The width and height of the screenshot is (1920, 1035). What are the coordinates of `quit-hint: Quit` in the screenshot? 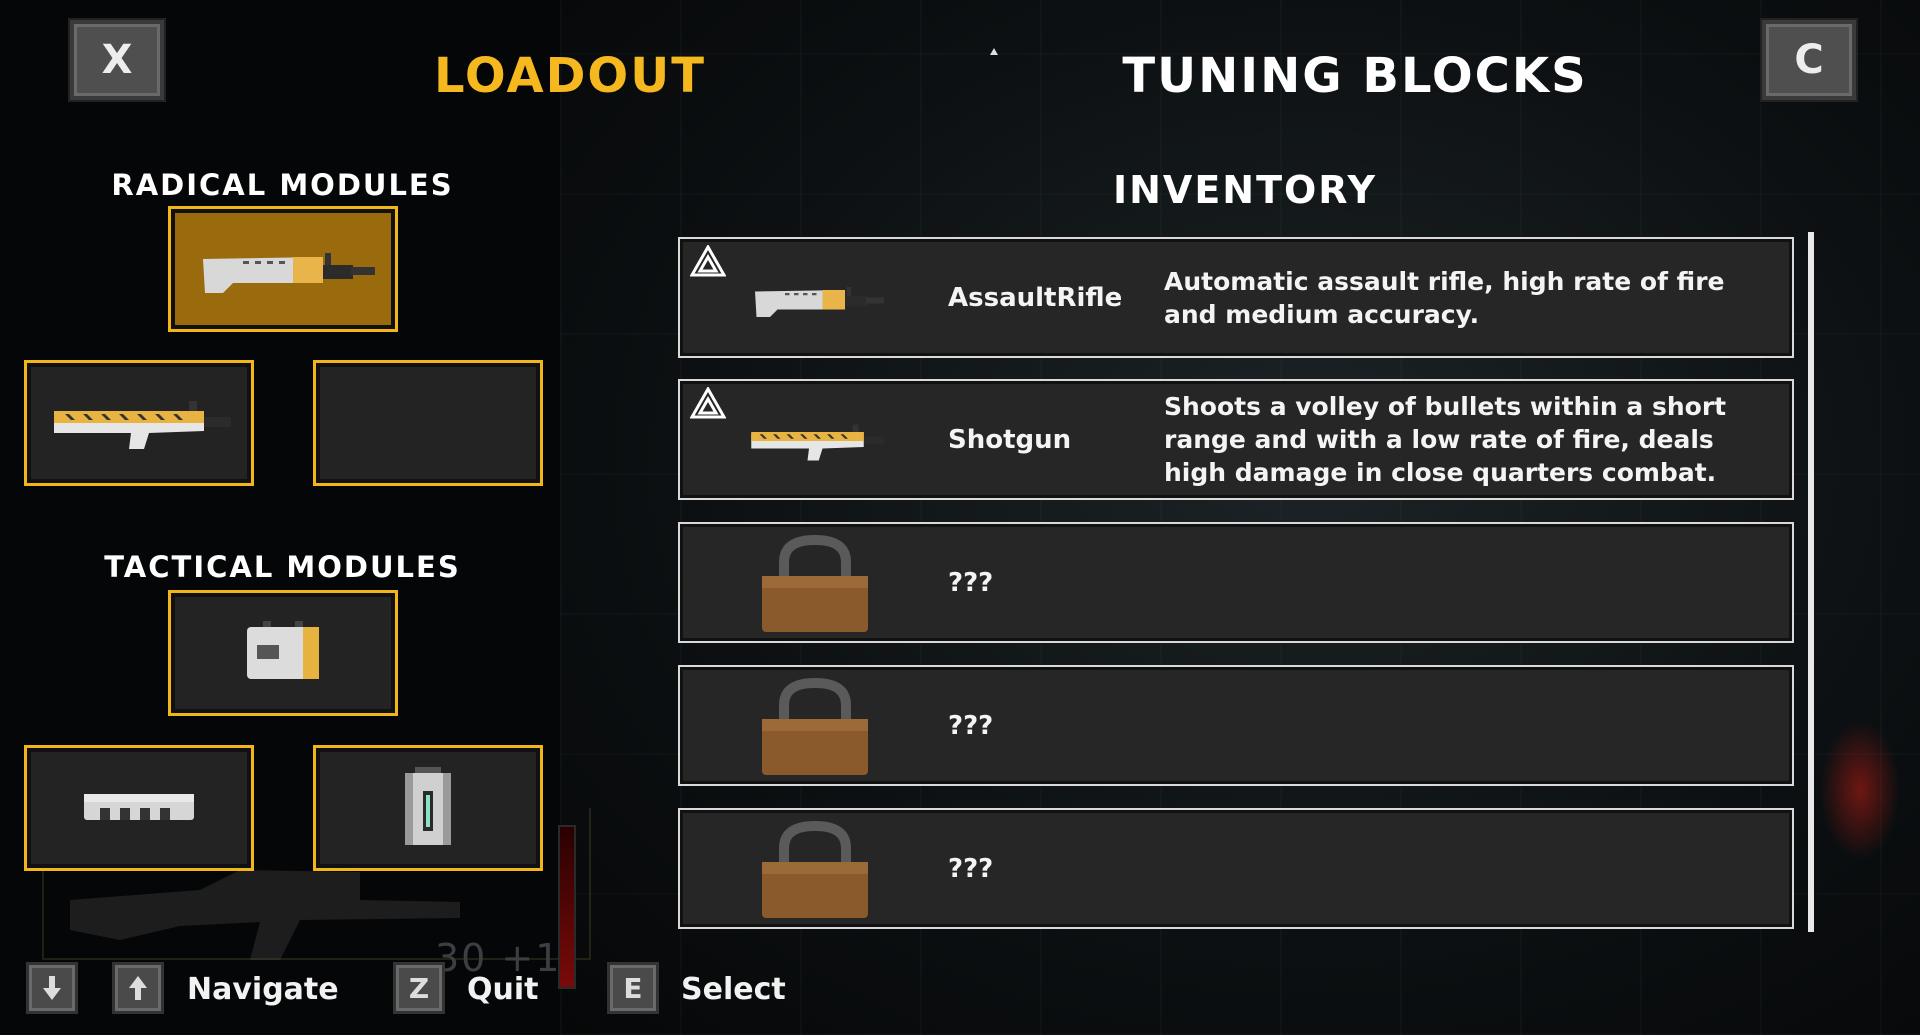 It's located at (503, 989).